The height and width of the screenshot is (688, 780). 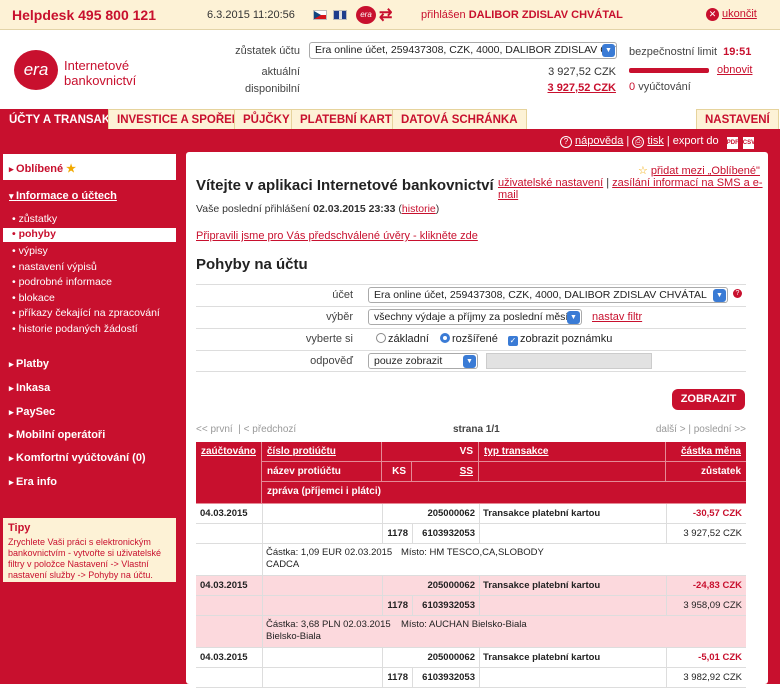 What do you see at coordinates (476, 429) in the screenshot?
I see `pager-page: strana 1/1` at bounding box center [476, 429].